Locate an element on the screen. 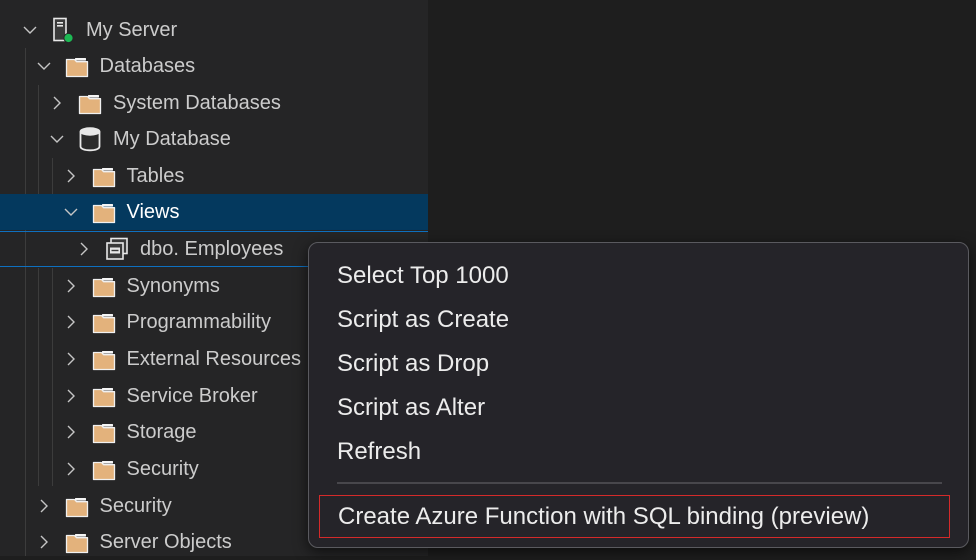  tree-item: Views is located at coordinates (214, 212).